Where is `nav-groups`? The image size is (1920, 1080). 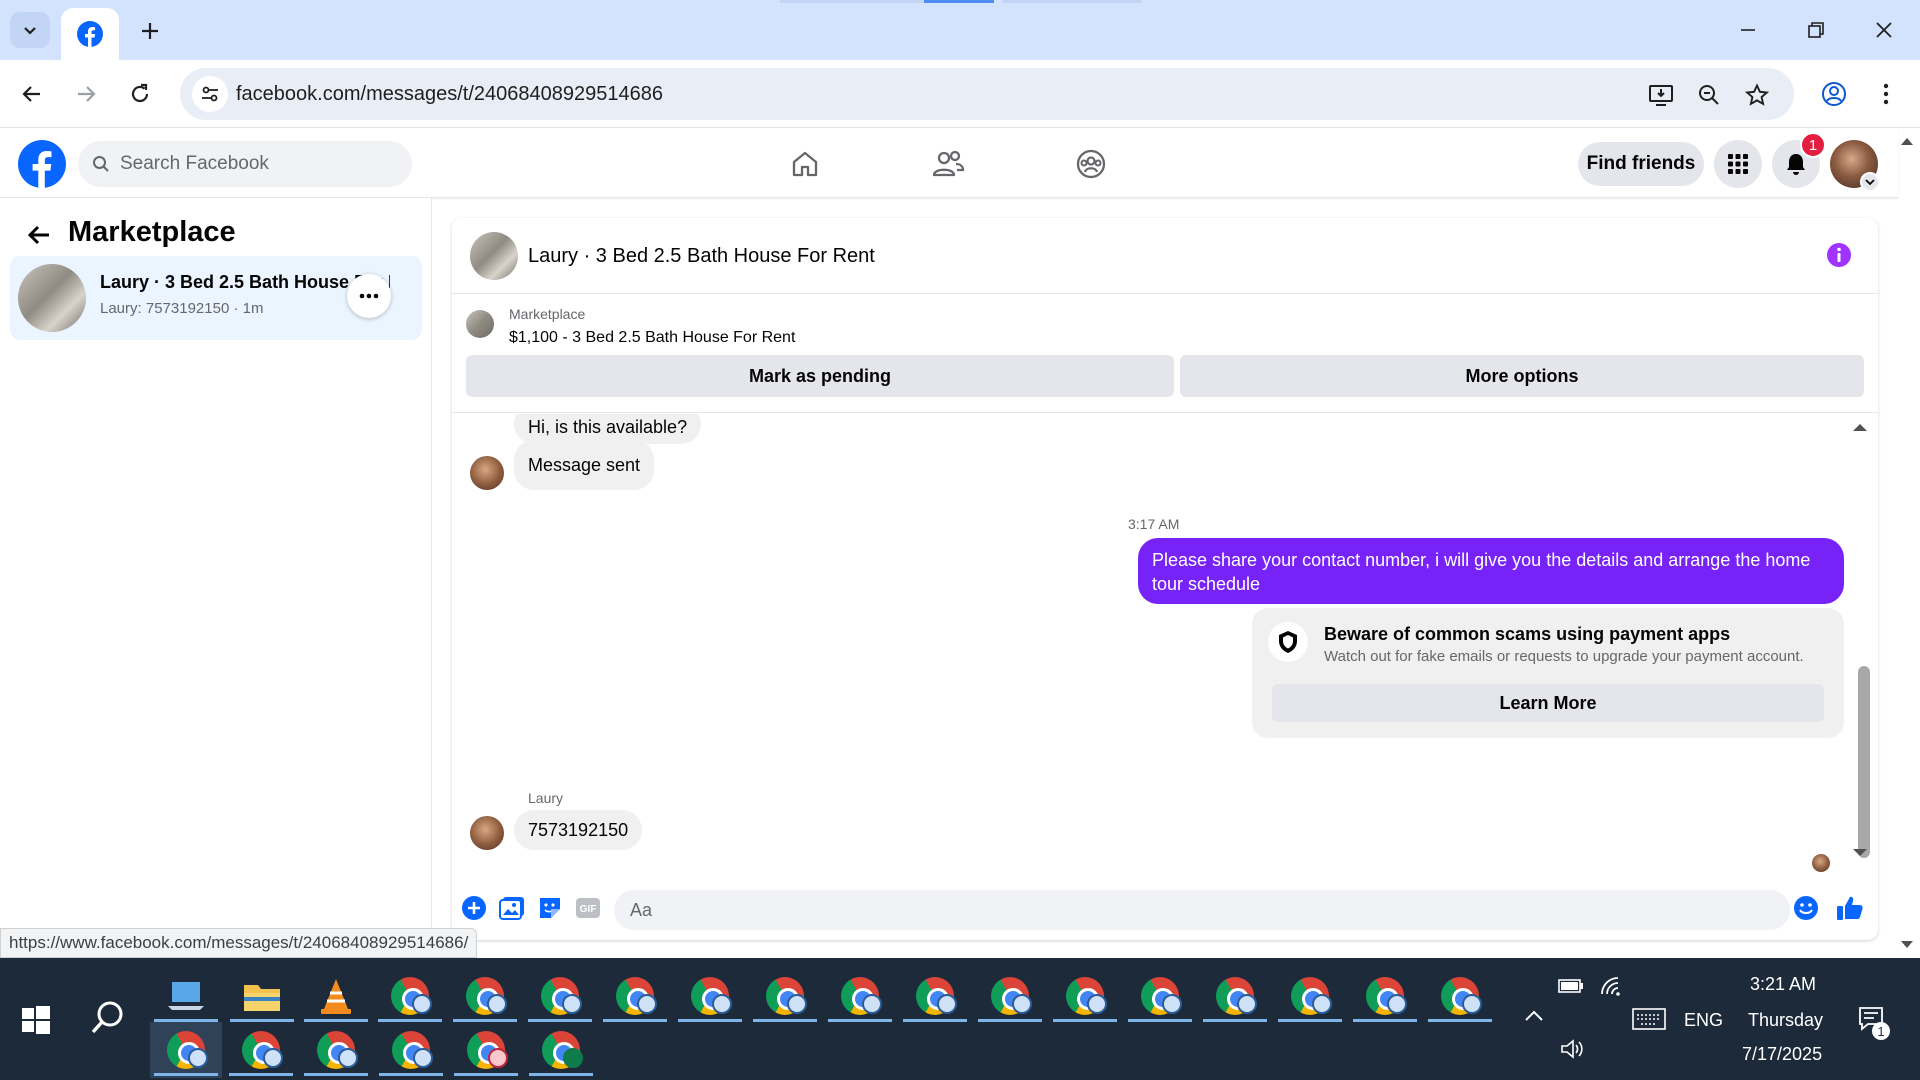 nav-groups is located at coordinates (1091, 164).